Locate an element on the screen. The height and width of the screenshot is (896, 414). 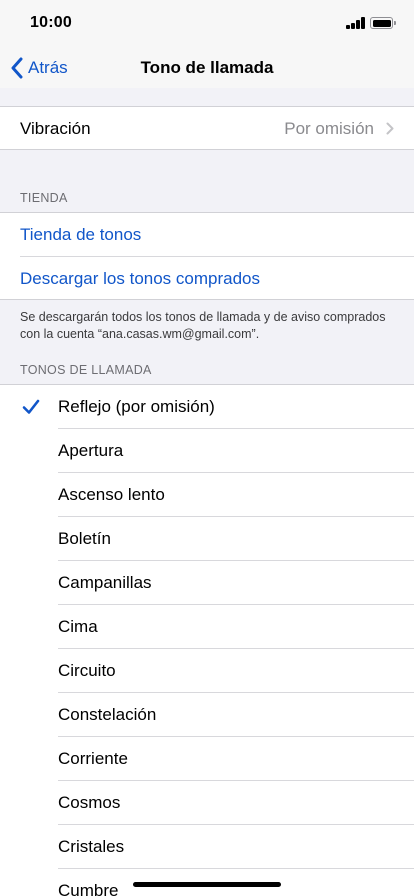
ringtone-row: Apertura is located at coordinates (207, 451).